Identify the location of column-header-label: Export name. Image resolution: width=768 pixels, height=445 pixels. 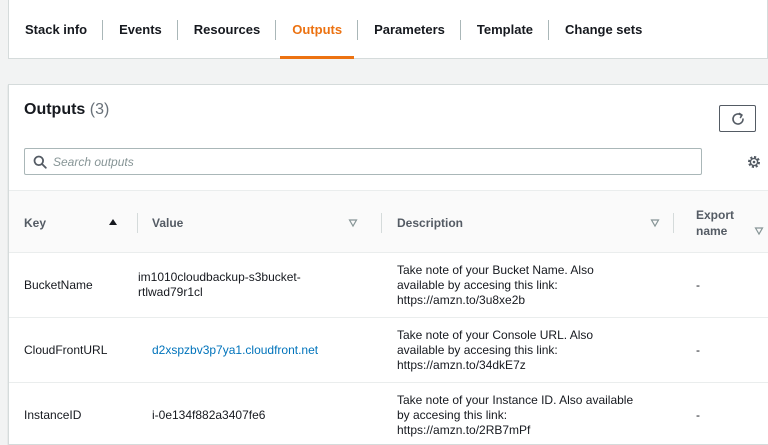
(715, 223).